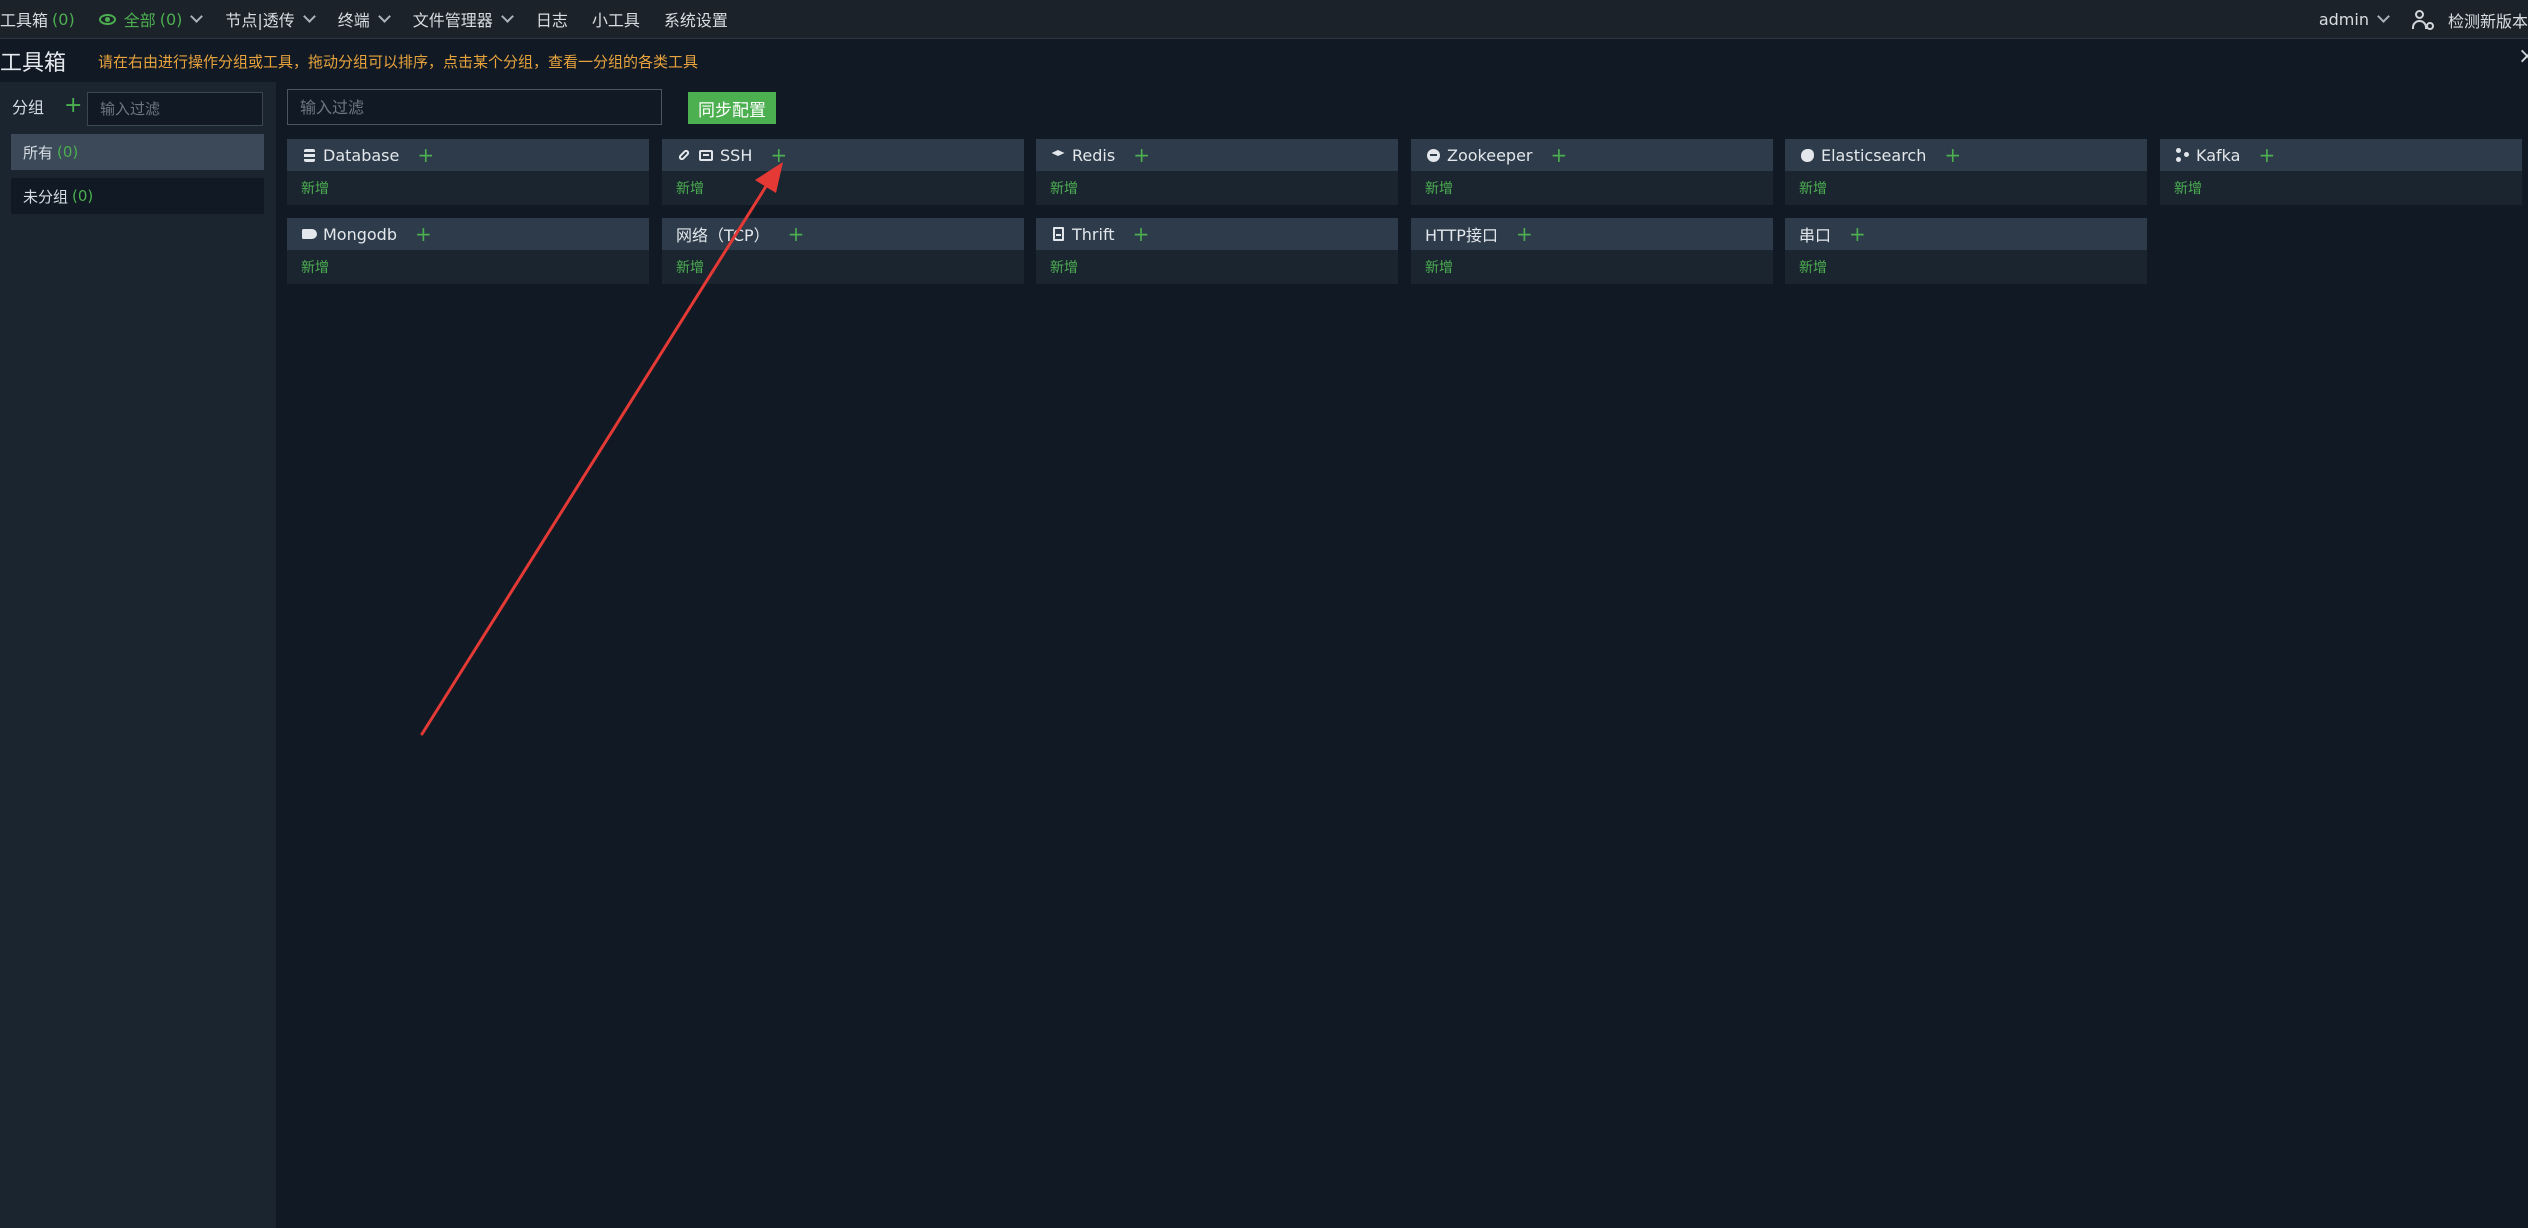  What do you see at coordinates (468, 155) in the screenshot?
I see `card-header: Database +` at bounding box center [468, 155].